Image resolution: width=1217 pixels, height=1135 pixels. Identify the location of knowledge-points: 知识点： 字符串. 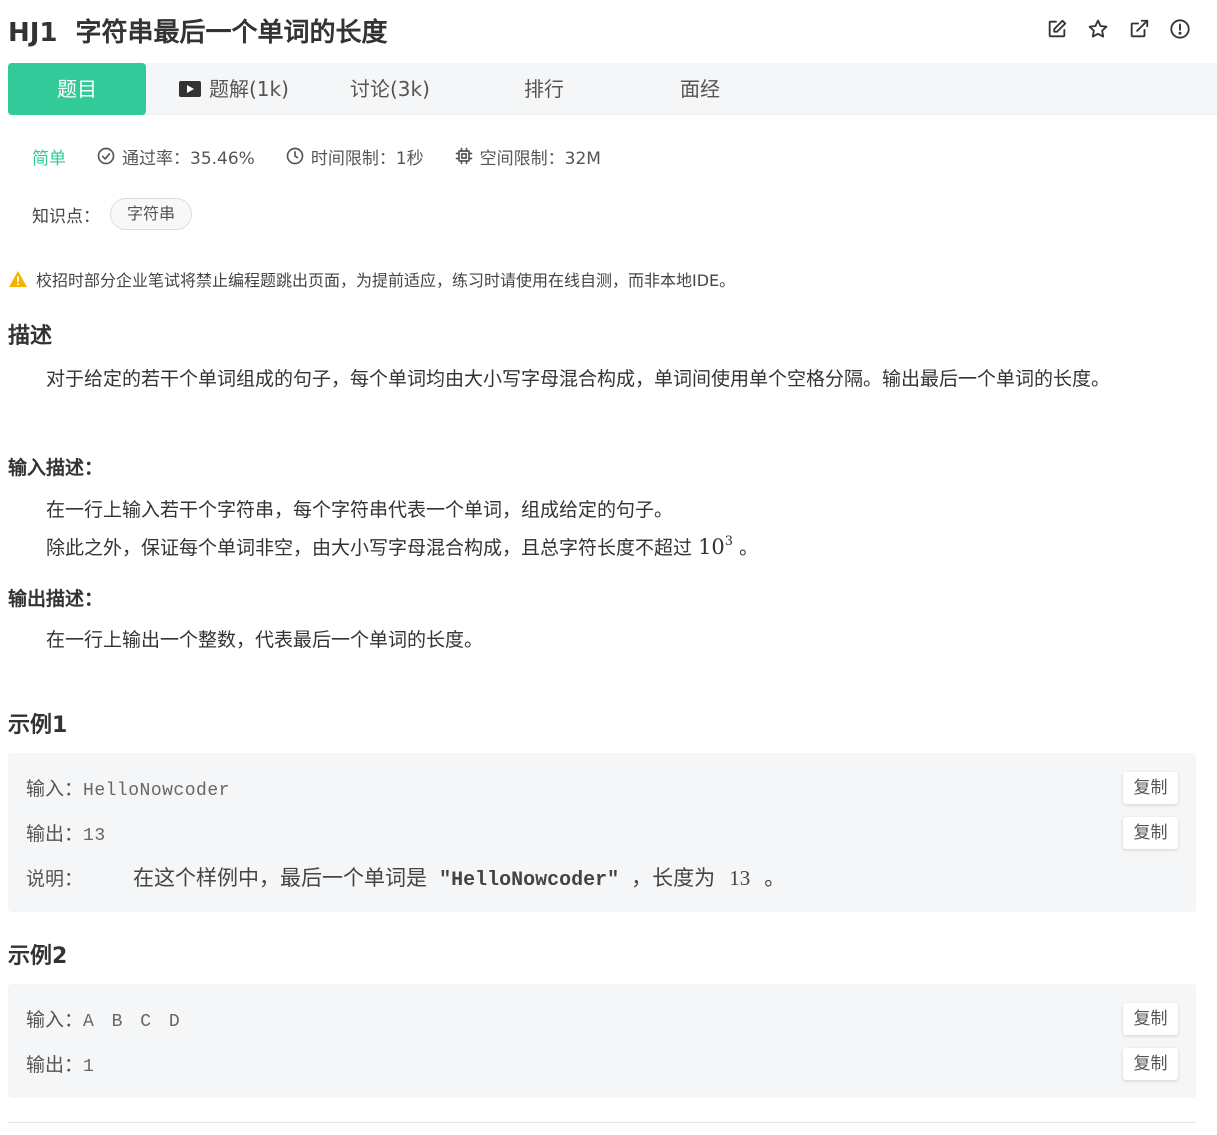
(112, 214).